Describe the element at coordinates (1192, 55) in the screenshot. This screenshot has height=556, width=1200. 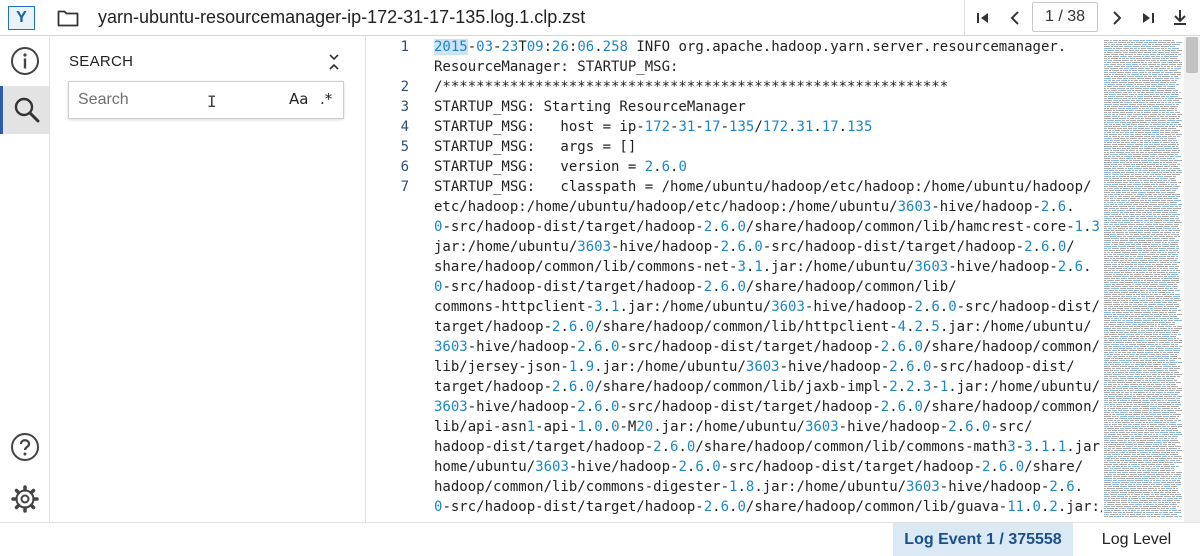
I see `scrollbar-thumb` at that location.